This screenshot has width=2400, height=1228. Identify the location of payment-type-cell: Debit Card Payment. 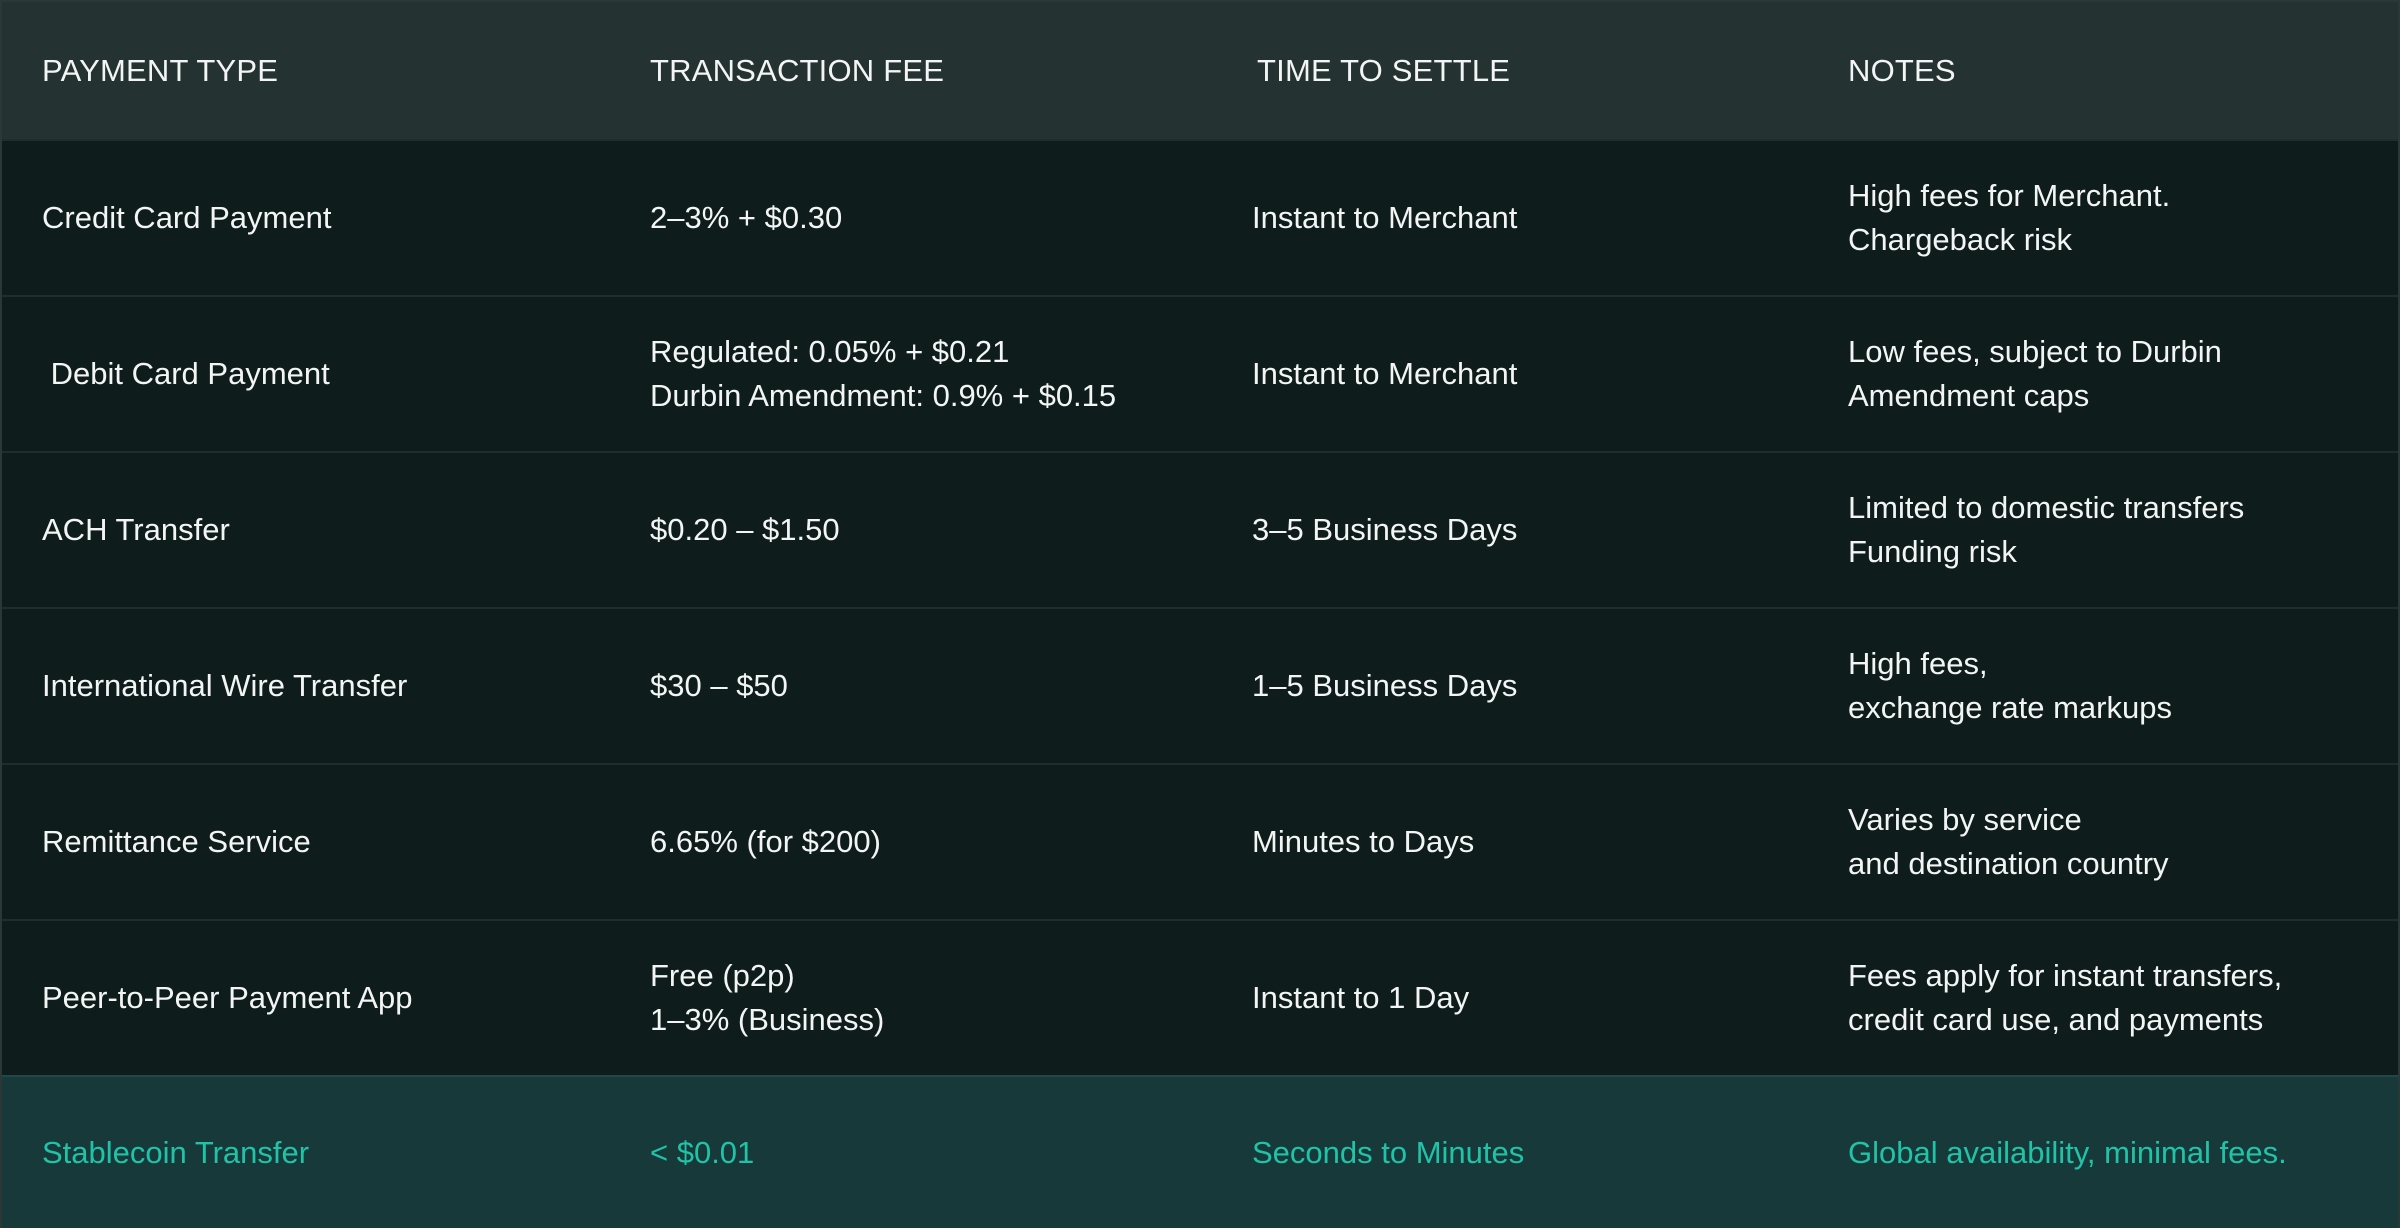
(186, 373).